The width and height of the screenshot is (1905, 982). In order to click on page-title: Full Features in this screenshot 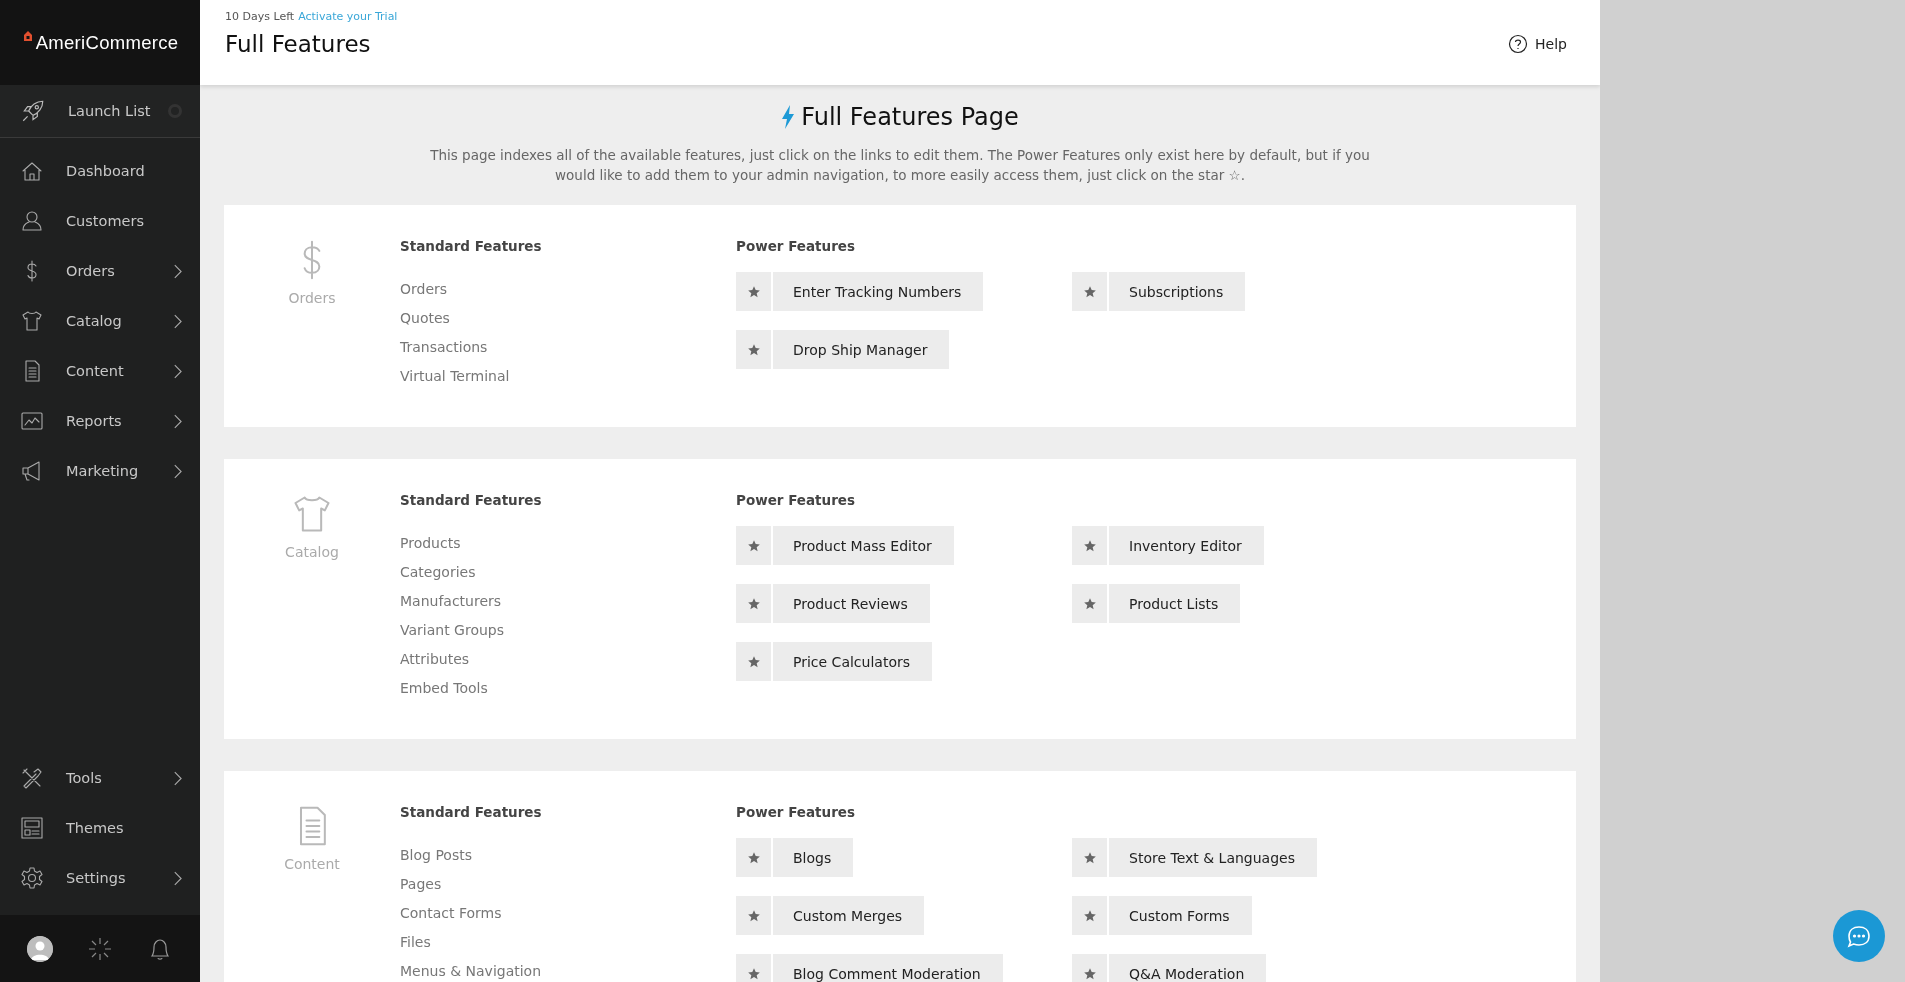, I will do `click(298, 44)`.